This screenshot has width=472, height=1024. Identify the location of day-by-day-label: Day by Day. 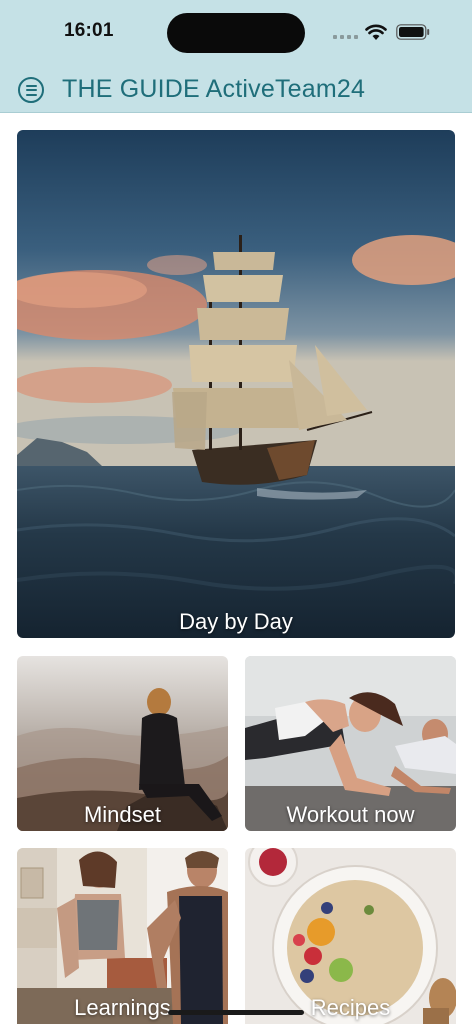
(236, 621).